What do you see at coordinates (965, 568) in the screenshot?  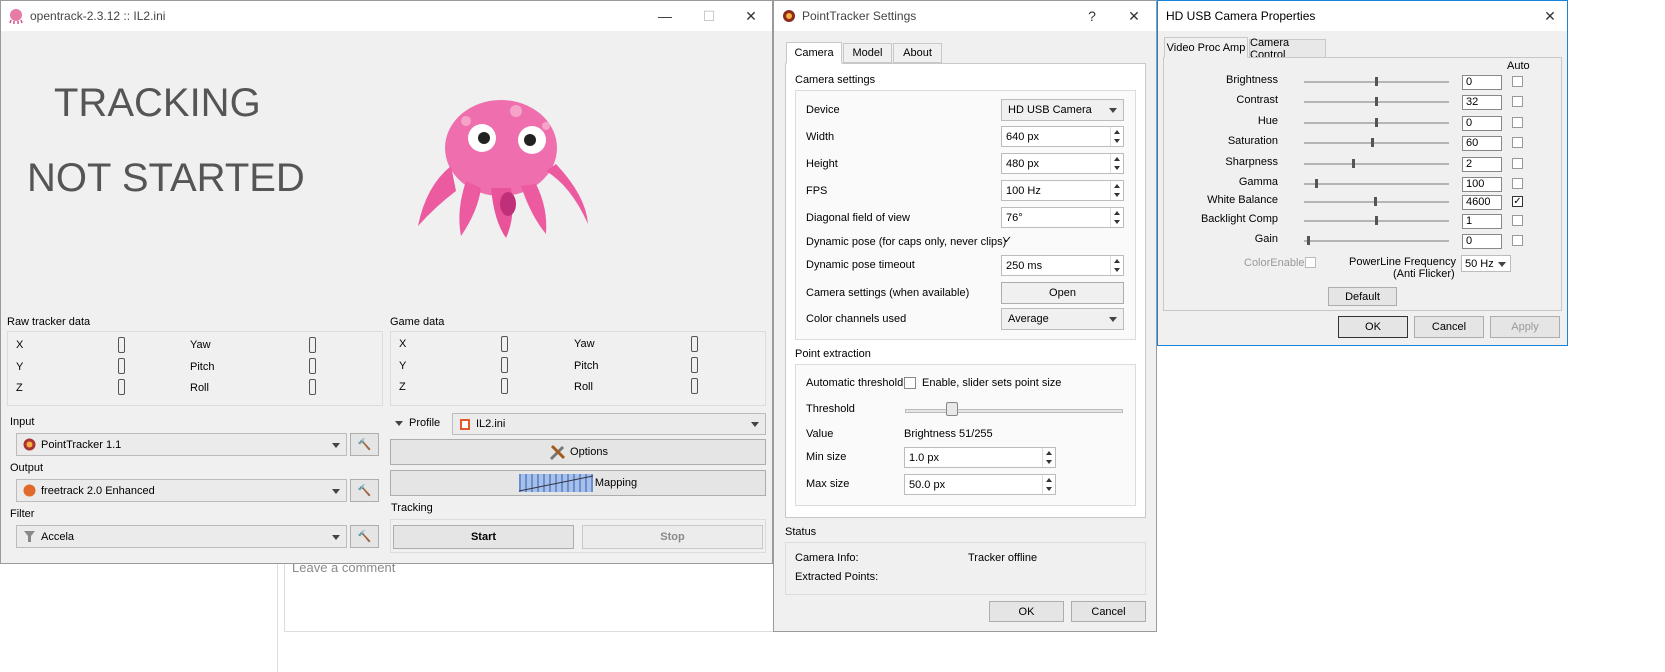 I see `status-group` at bounding box center [965, 568].